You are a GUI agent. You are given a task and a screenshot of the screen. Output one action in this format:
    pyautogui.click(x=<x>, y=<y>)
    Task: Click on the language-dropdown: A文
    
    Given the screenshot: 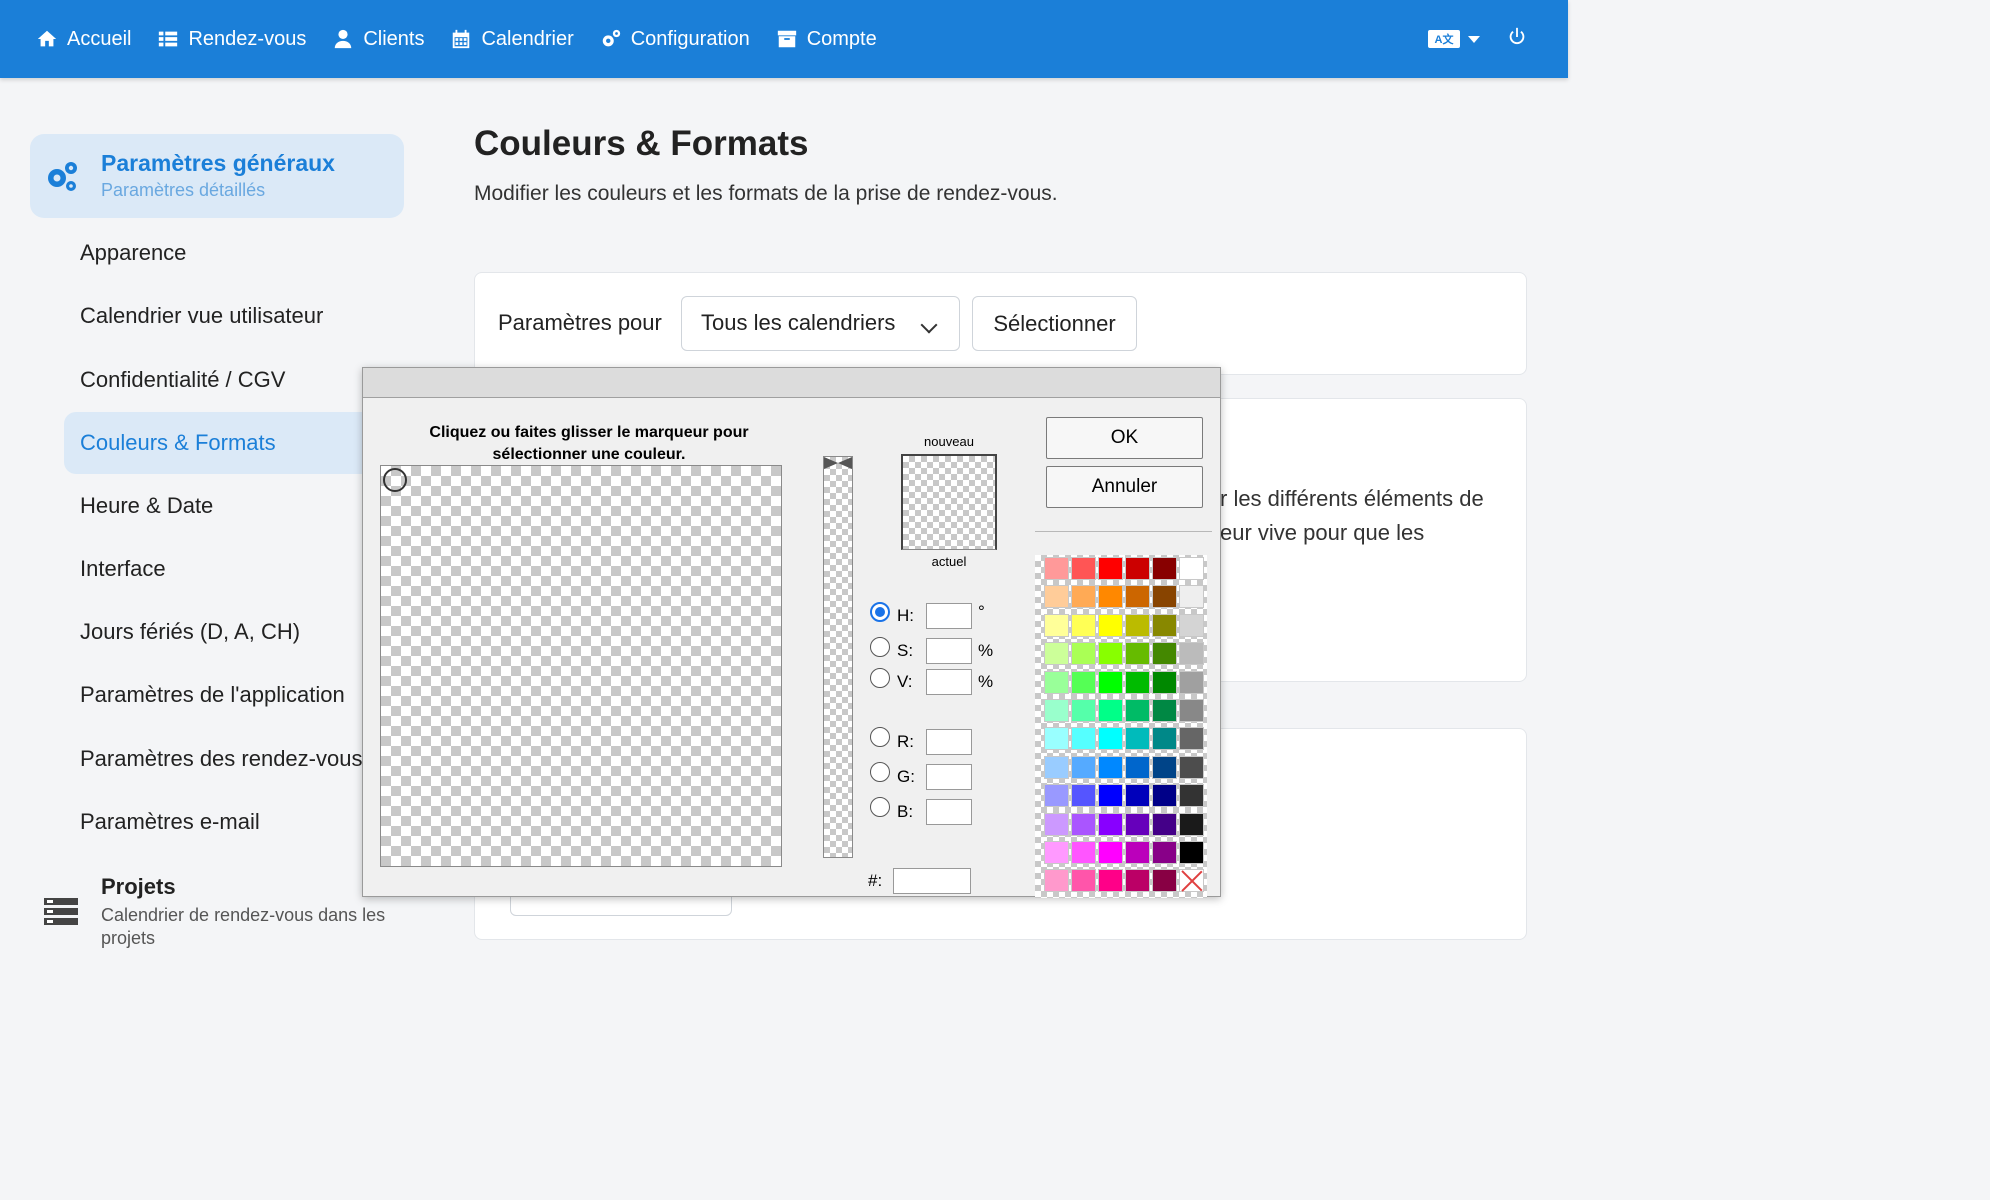 What is the action you would take?
    pyautogui.click(x=1454, y=39)
    